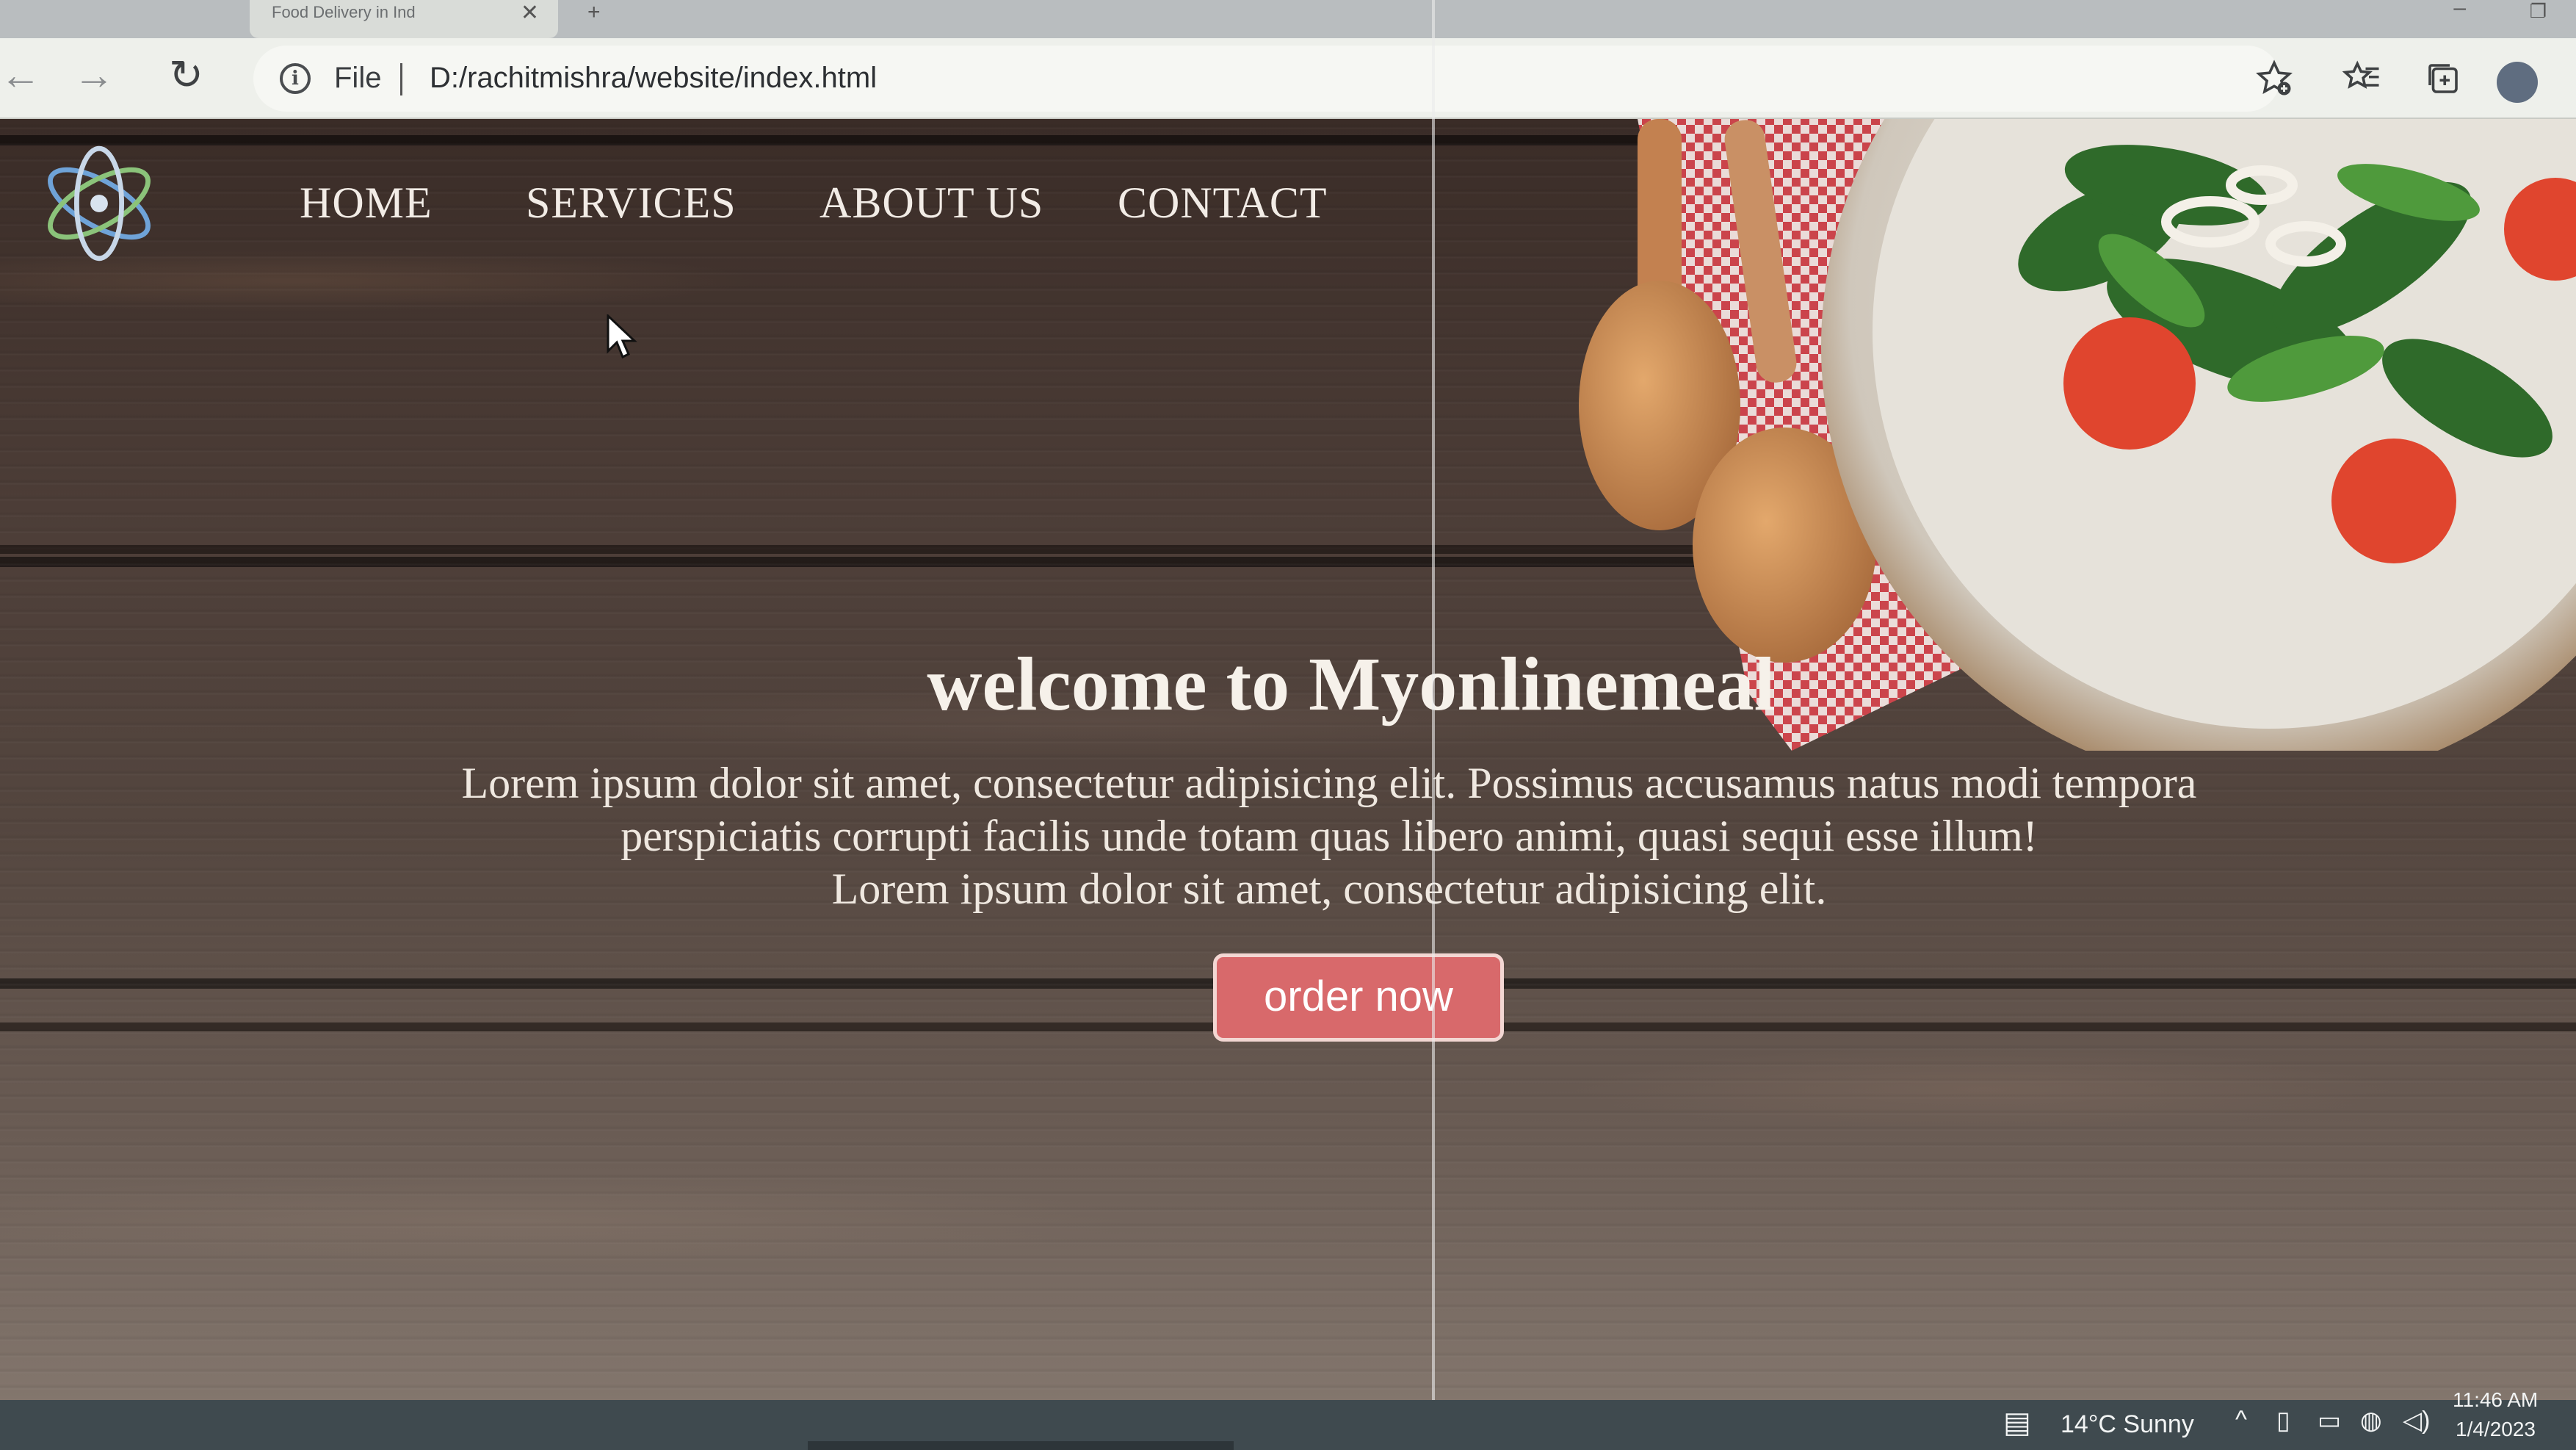 Image resolution: width=2576 pixels, height=1450 pixels. Describe the element at coordinates (358, 78) in the screenshot. I see `scheme-label: File` at that location.